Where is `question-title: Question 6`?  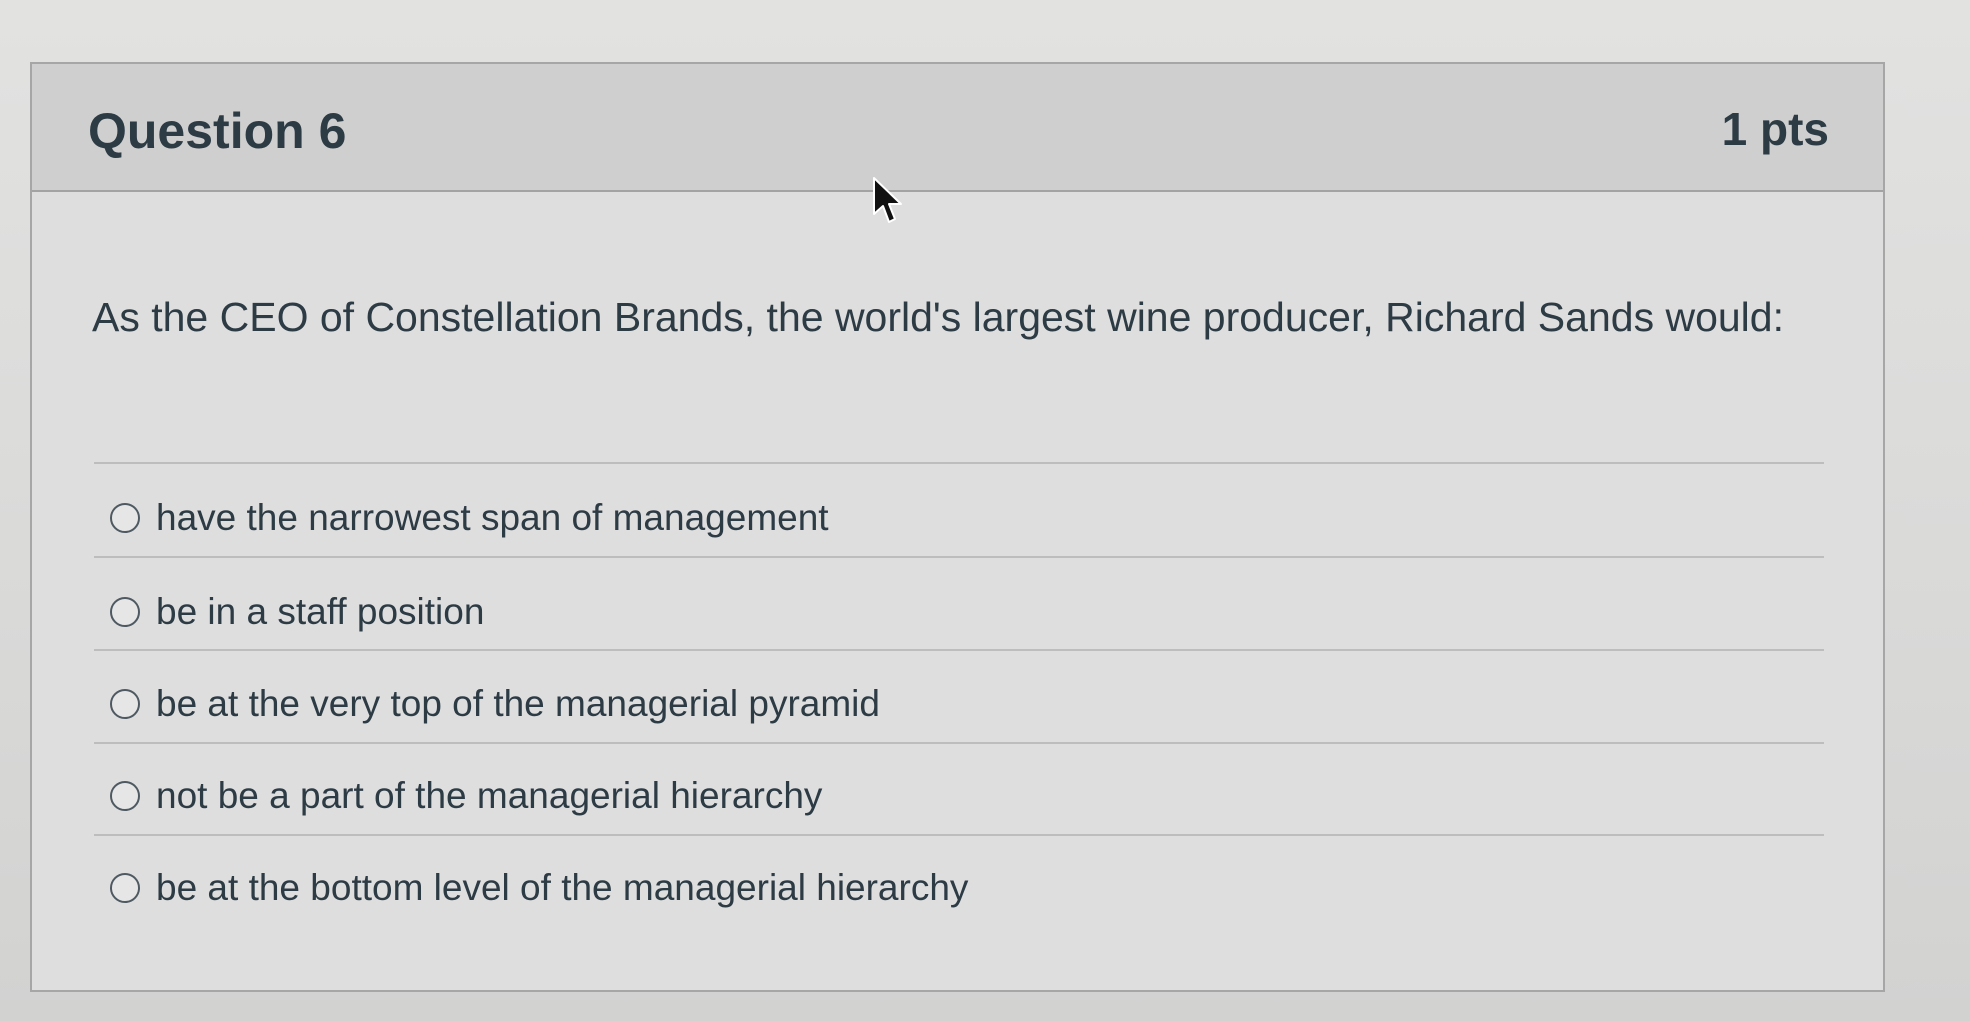 question-title: Question 6 is located at coordinates (217, 131).